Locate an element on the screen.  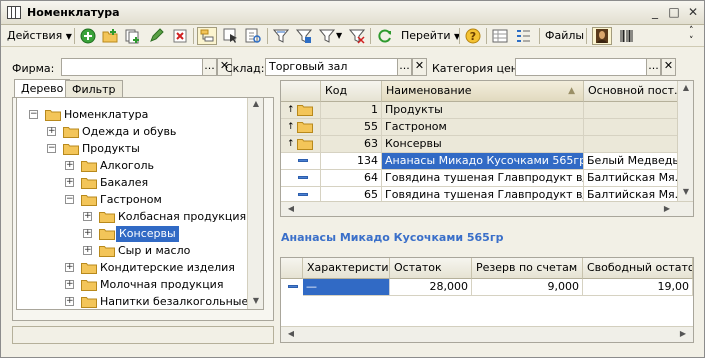
help-icon: ? is located at coordinates (473, 36).